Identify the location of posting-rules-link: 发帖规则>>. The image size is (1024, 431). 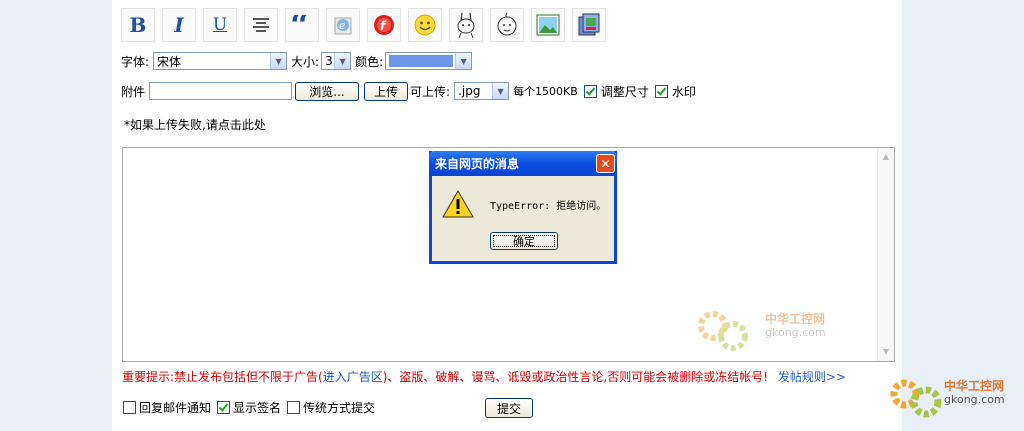
(812, 377).